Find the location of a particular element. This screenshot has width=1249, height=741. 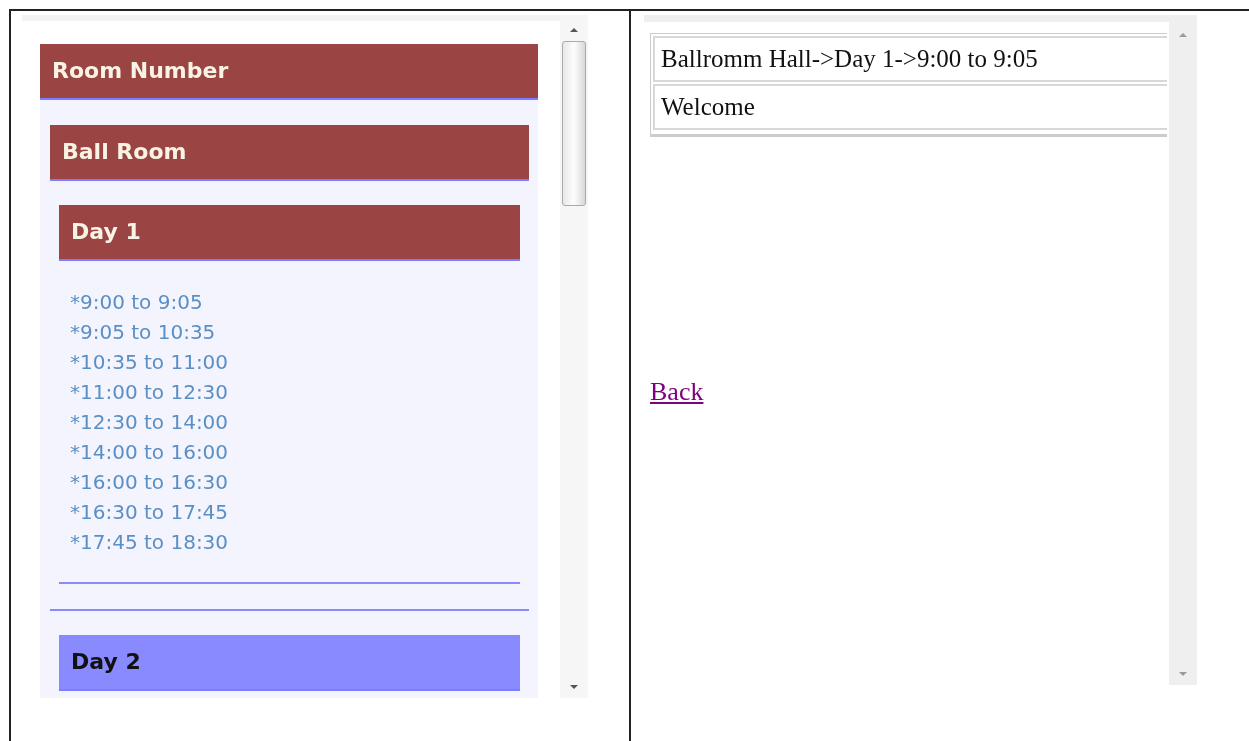

session-link: *10:35 to 11:00 is located at coordinates (149, 362).